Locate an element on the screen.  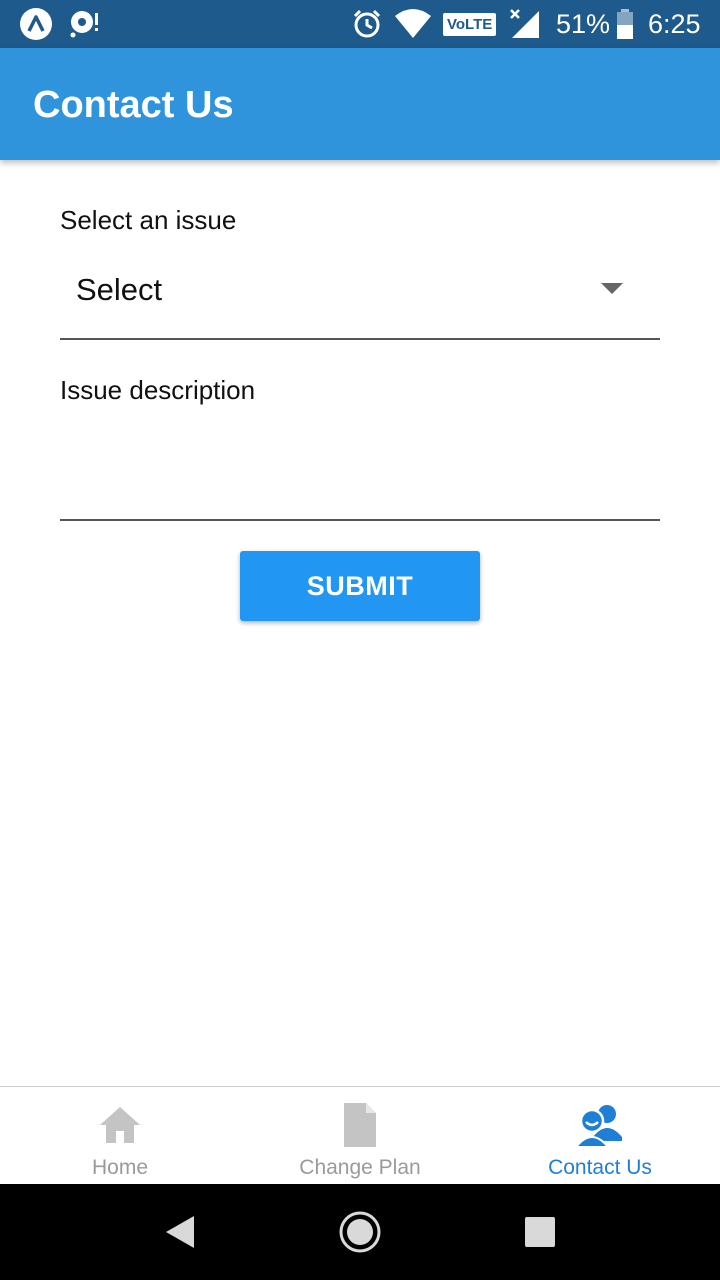
battery-icon is located at coordinates (625, 24).